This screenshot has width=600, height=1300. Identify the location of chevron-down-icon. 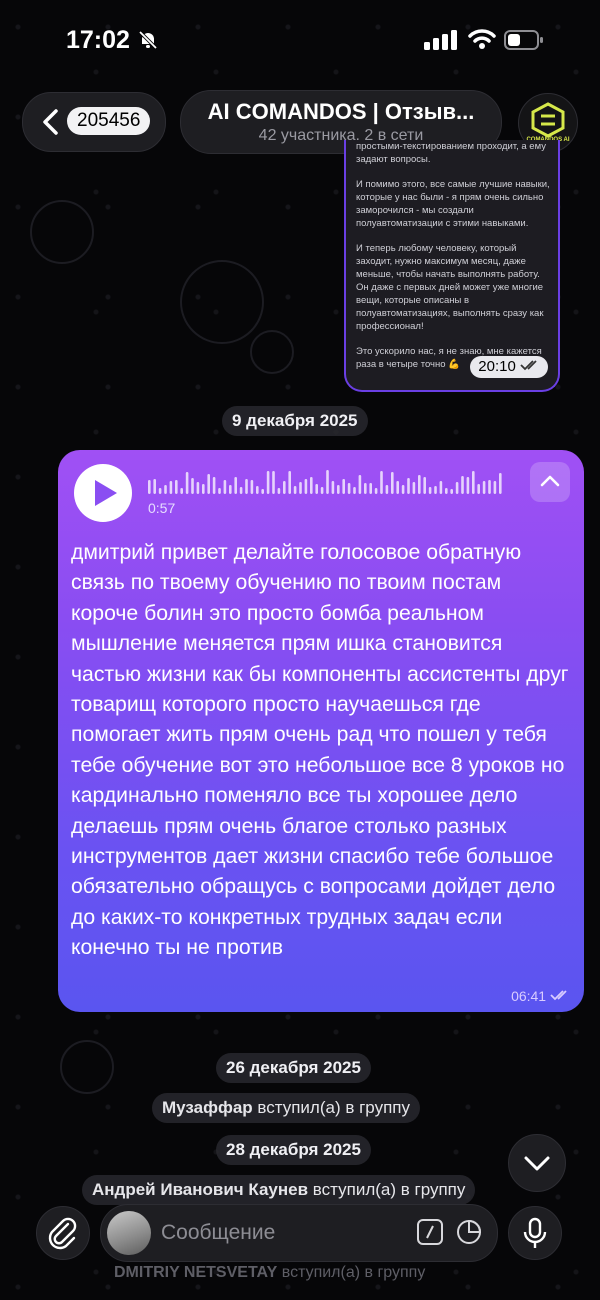
(537, 1163).